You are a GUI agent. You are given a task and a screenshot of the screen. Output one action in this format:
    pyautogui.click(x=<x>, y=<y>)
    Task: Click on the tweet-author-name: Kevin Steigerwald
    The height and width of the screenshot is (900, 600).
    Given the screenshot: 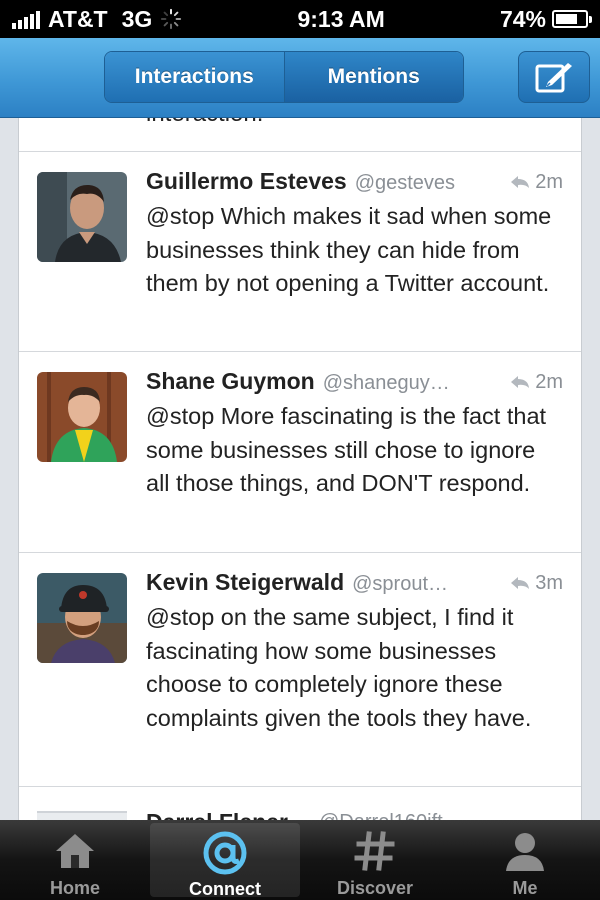 What is the action you would take?
    pyautogui.click(x=245, y=582)
    